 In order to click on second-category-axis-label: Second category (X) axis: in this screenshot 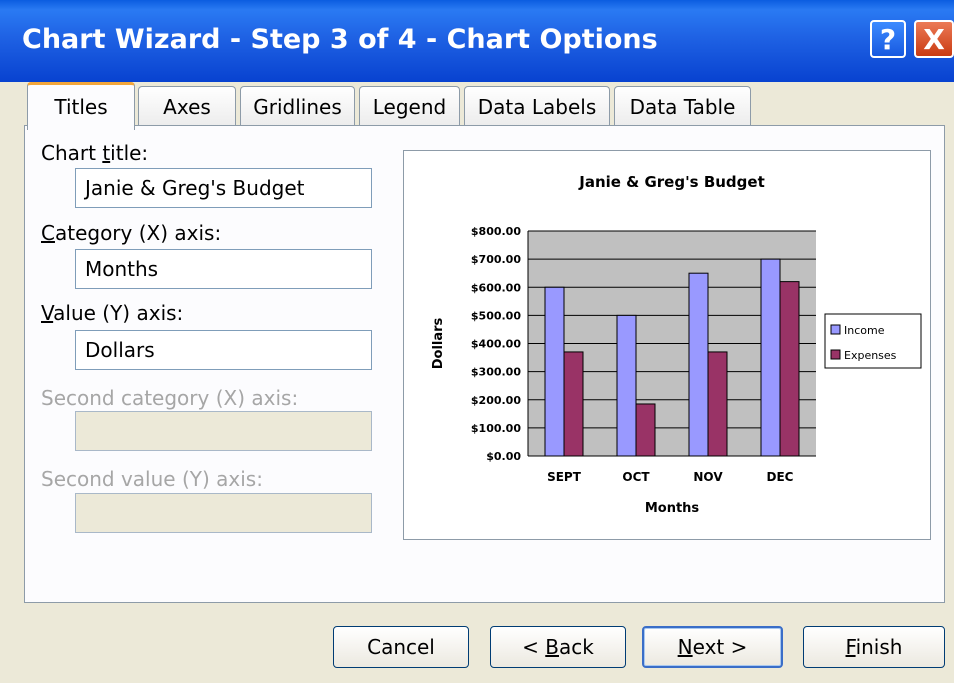, I will do `click(170, 398)`.